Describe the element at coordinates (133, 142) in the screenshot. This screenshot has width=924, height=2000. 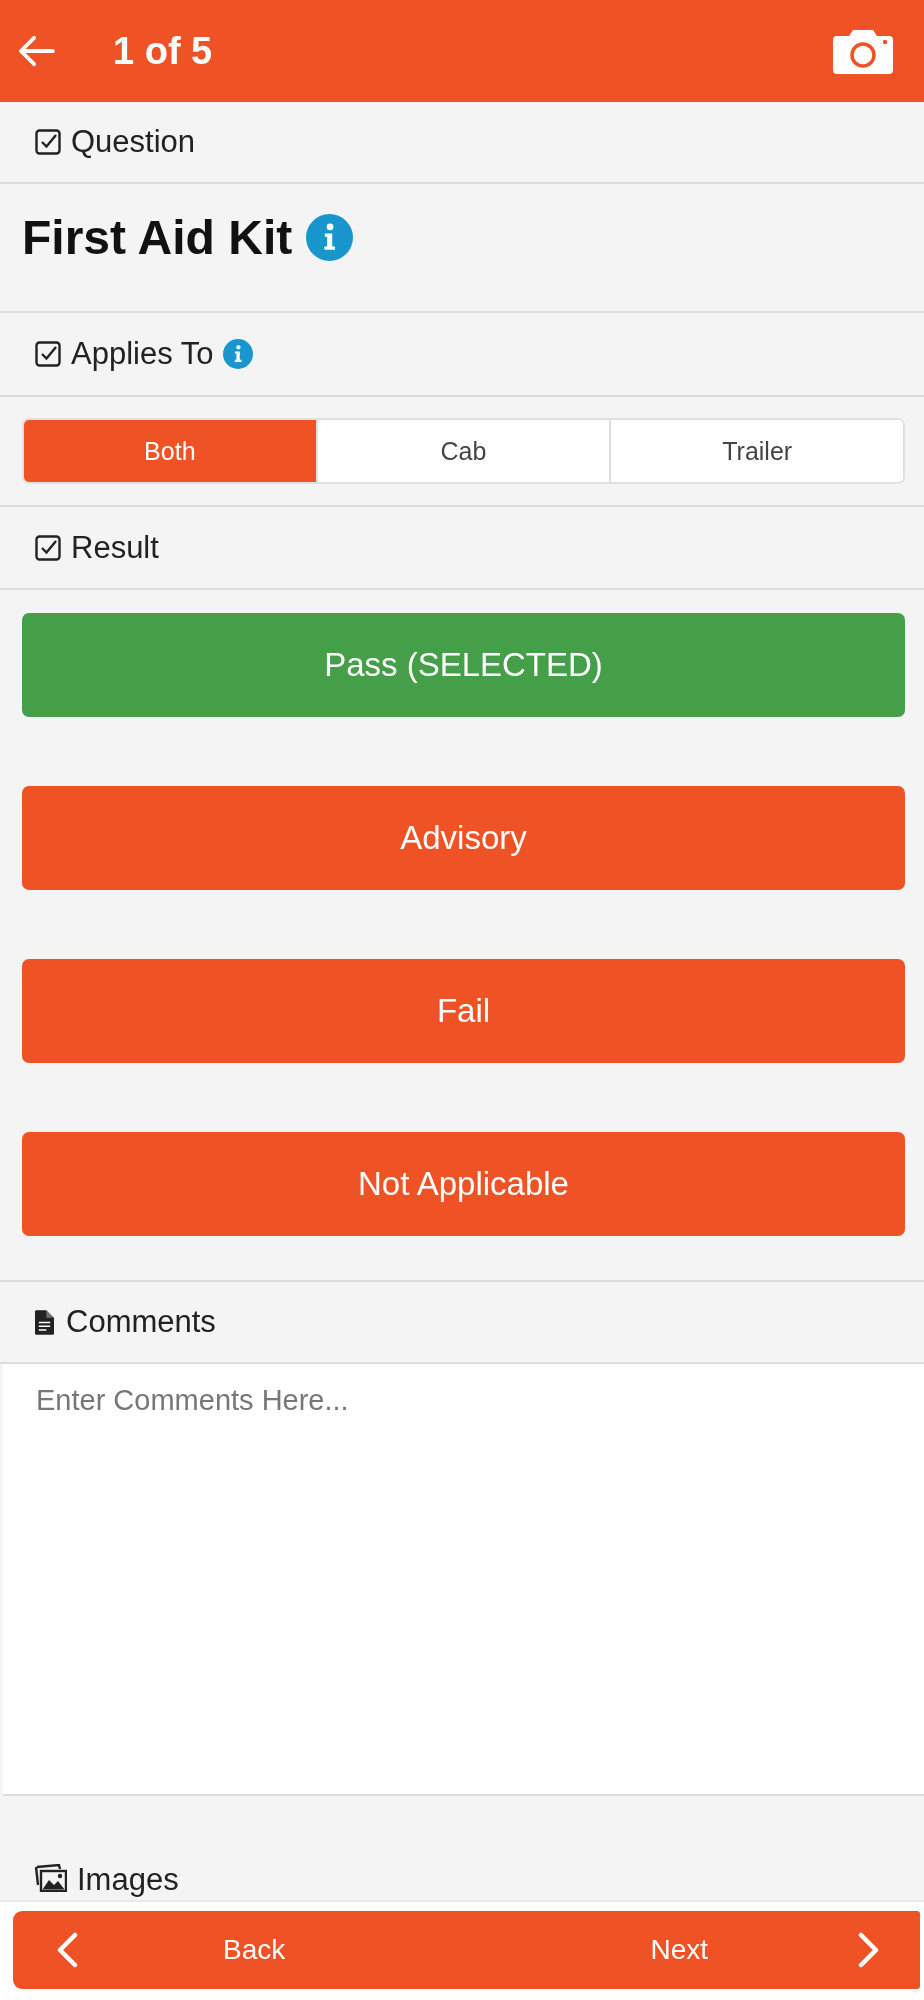
I see `section-heading: Question` at that location.